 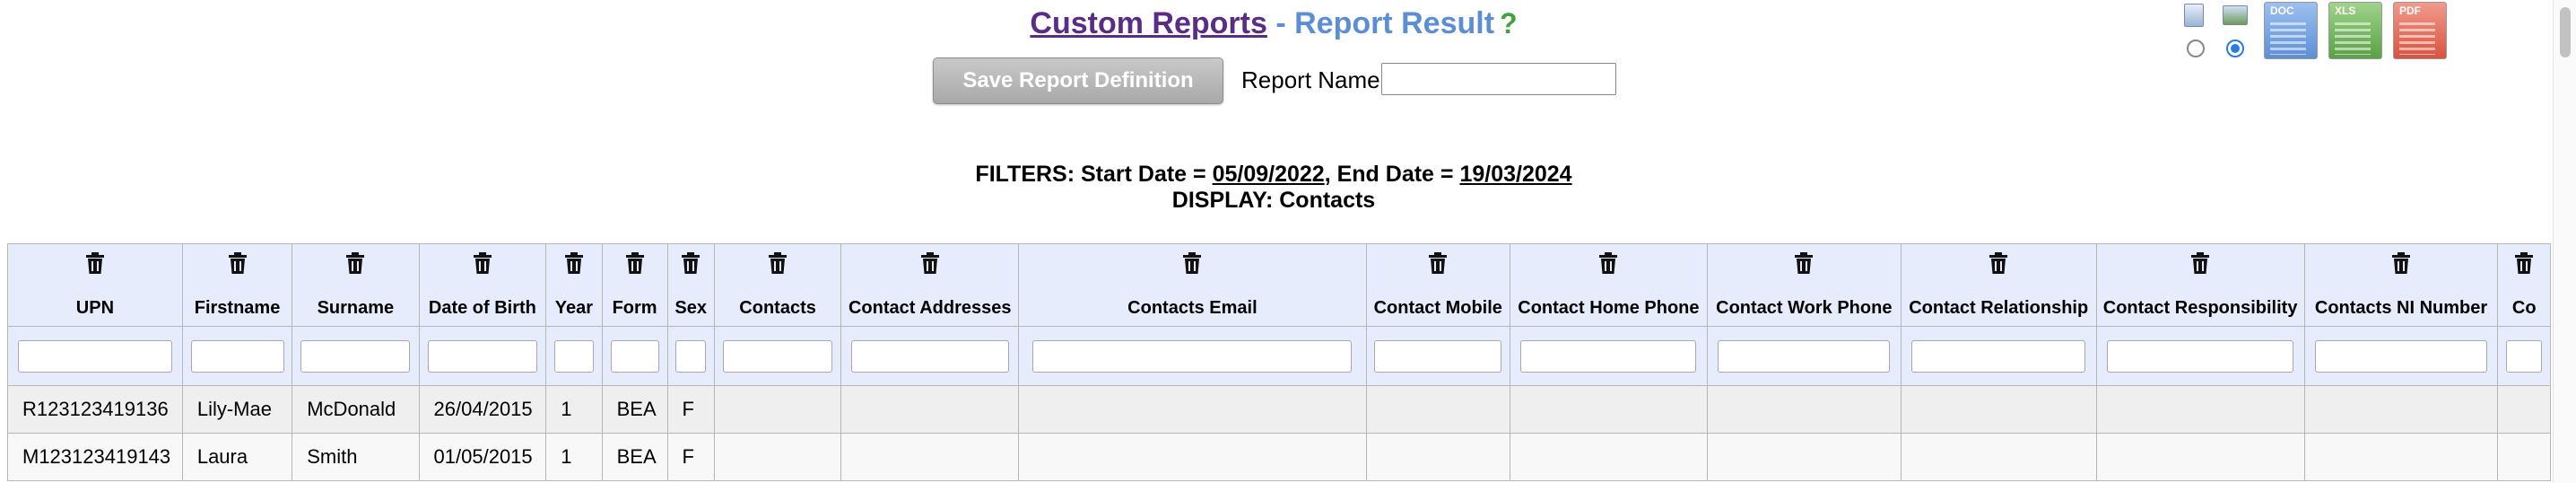 What do you see at coordinates (237, 457) in the screenshot?
I see `table-cell: Laura` at bounding box center [237, 457].